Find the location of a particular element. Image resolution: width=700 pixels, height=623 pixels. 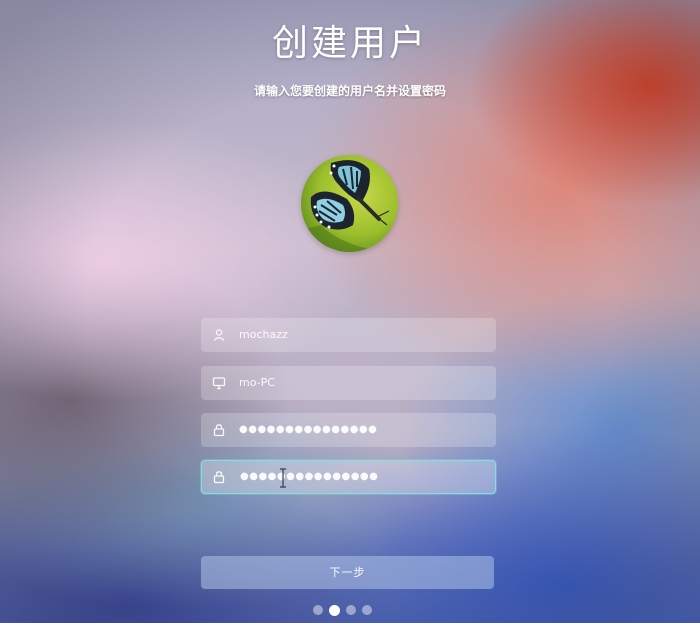

user-icon is located at coordinates (219, 335).